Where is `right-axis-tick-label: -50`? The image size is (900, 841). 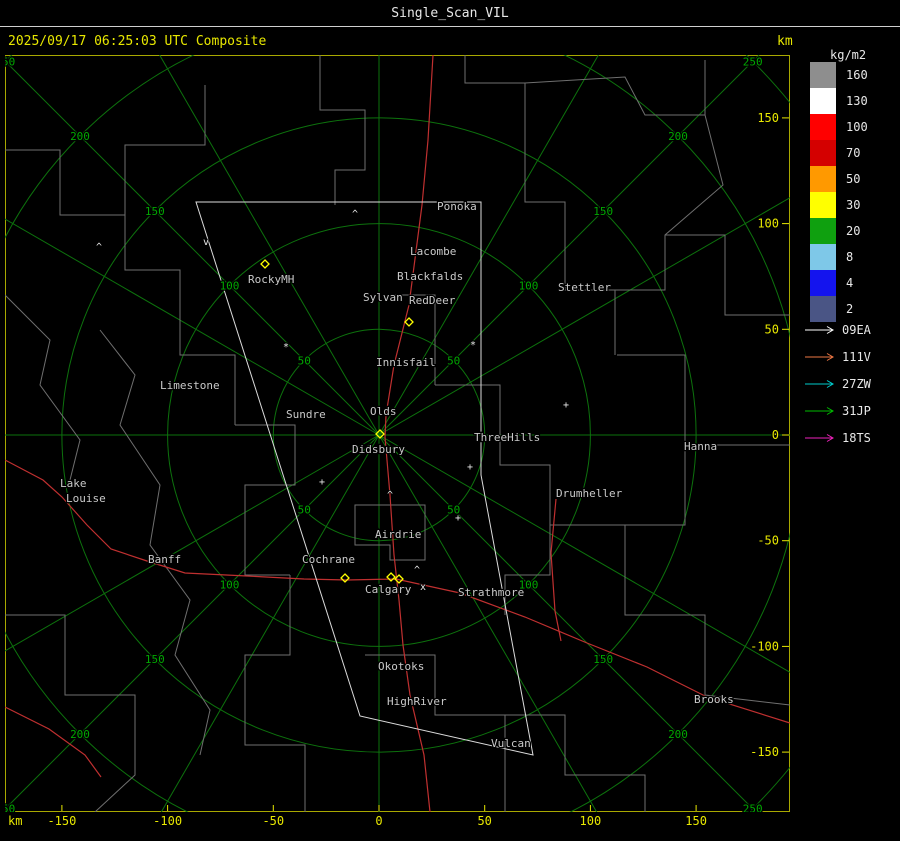 right-axis-tick-label: -50 is located at coordinates (768, 541).